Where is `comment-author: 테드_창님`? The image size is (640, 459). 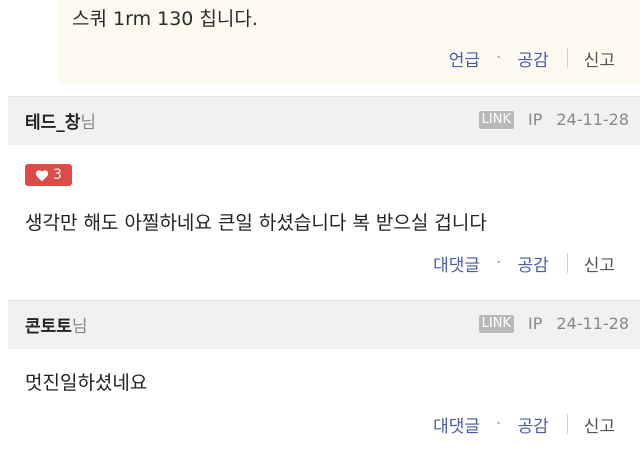 comment-author: 테드_창님 is located at coordinates (60, 120).